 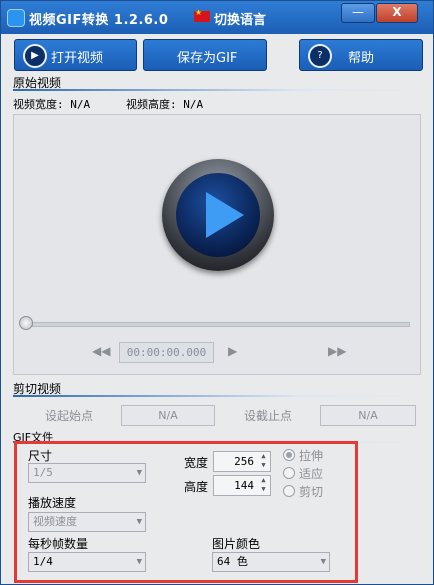 What do you see at coordinates (26, 323) in the screenshot?
I see `seek-thumb` at bounding box center [26, 323].